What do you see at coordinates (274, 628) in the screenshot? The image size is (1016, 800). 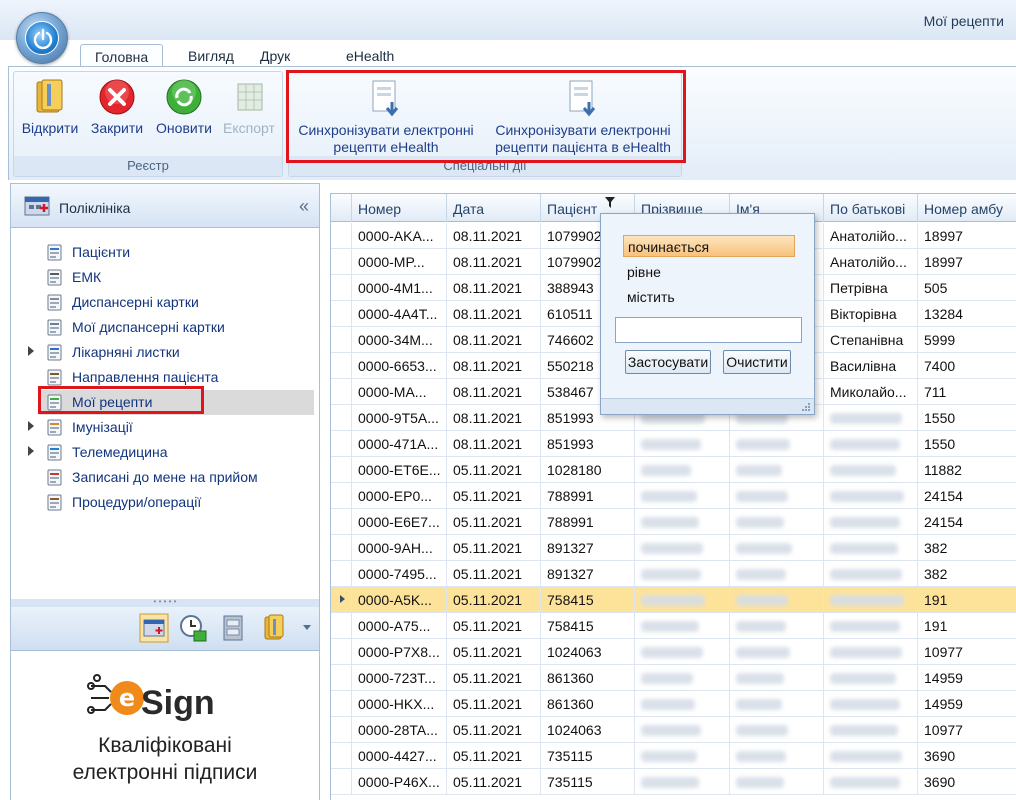 I see `folder-book-small-icon` at bounding box center [274, 628].